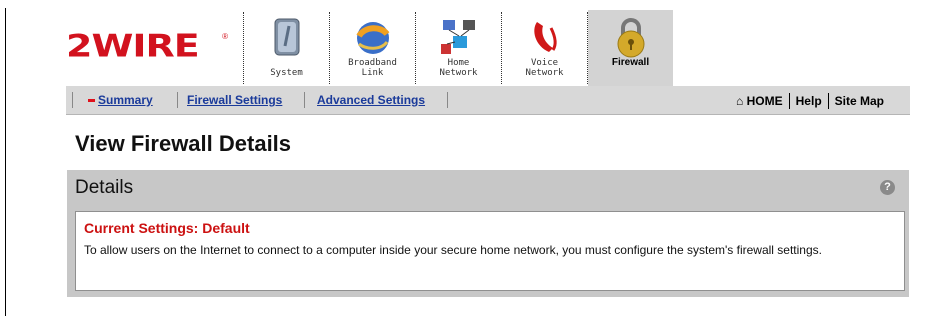 The width and height of the screenshot is (926, 316). I want to click on voice-network-icon, so click(545, 38).